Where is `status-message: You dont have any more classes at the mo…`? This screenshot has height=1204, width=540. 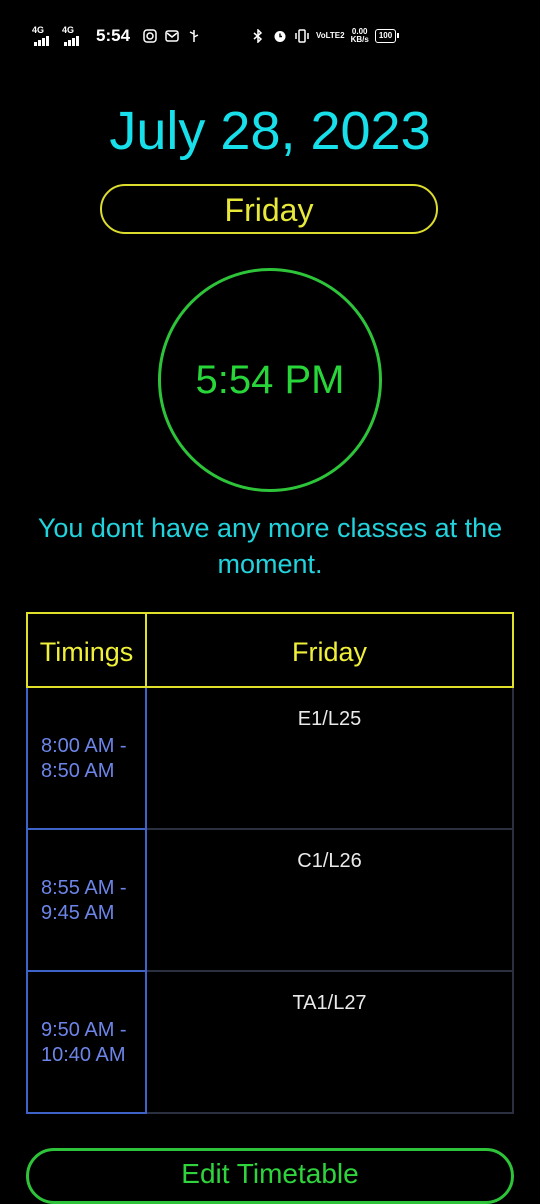
status-message: You dont have any more classes at the mo… is located at coordinates (270, 546).